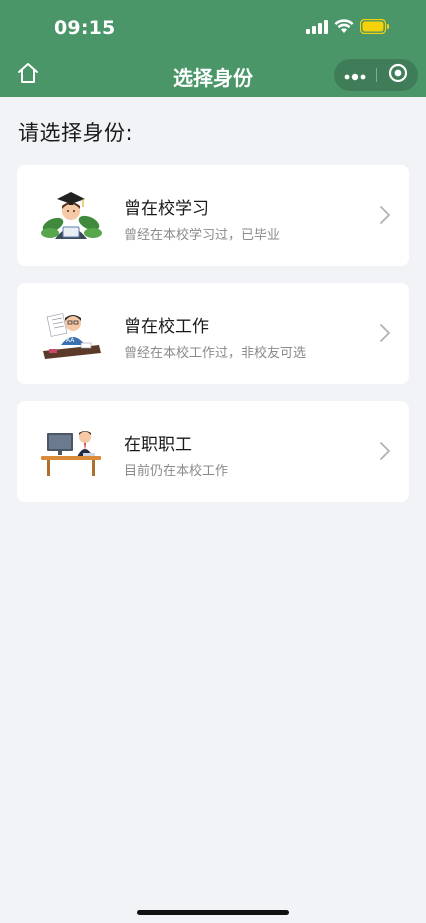  I want to click on more-button, so click(355, 75).